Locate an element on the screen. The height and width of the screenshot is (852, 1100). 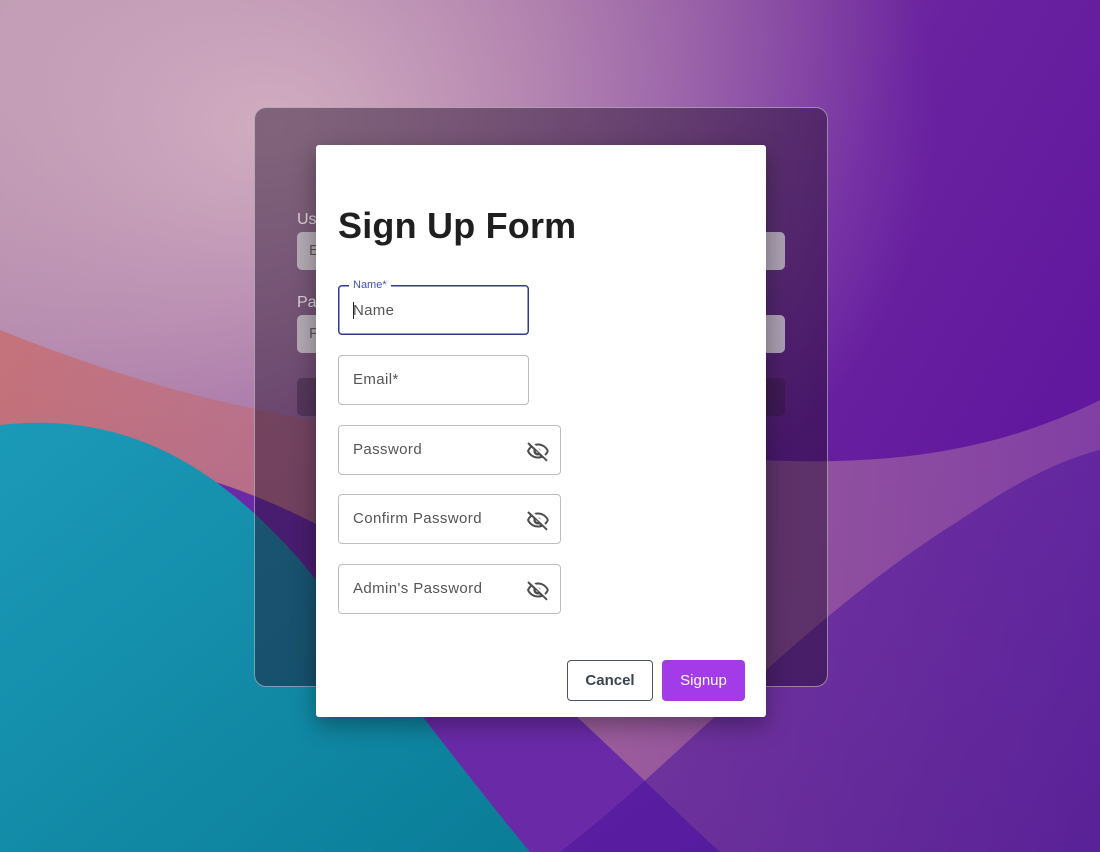
confirm-password-field: Confirm Password is located at coordinates (449, 519).